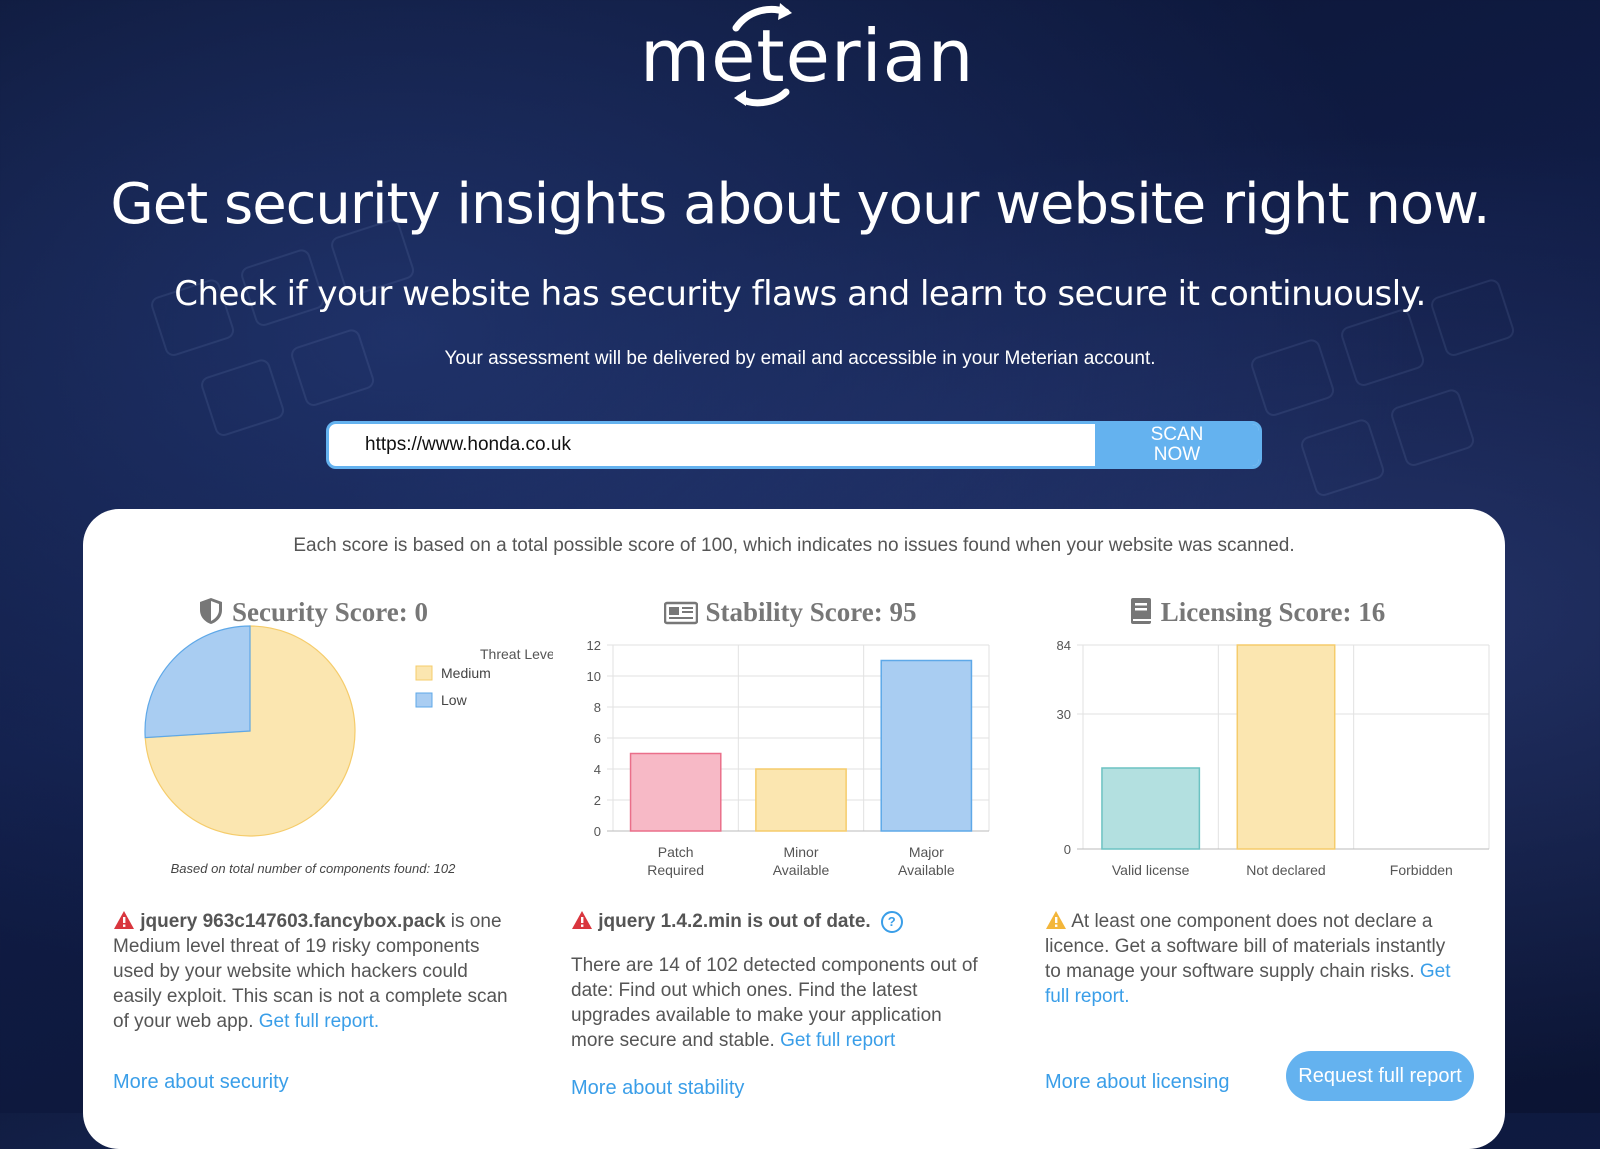  What do you see at coordinates (319, 1021) in the screenshot?
I see `security-full-report-link: Get full report.` at bounding box center [319, 1021].